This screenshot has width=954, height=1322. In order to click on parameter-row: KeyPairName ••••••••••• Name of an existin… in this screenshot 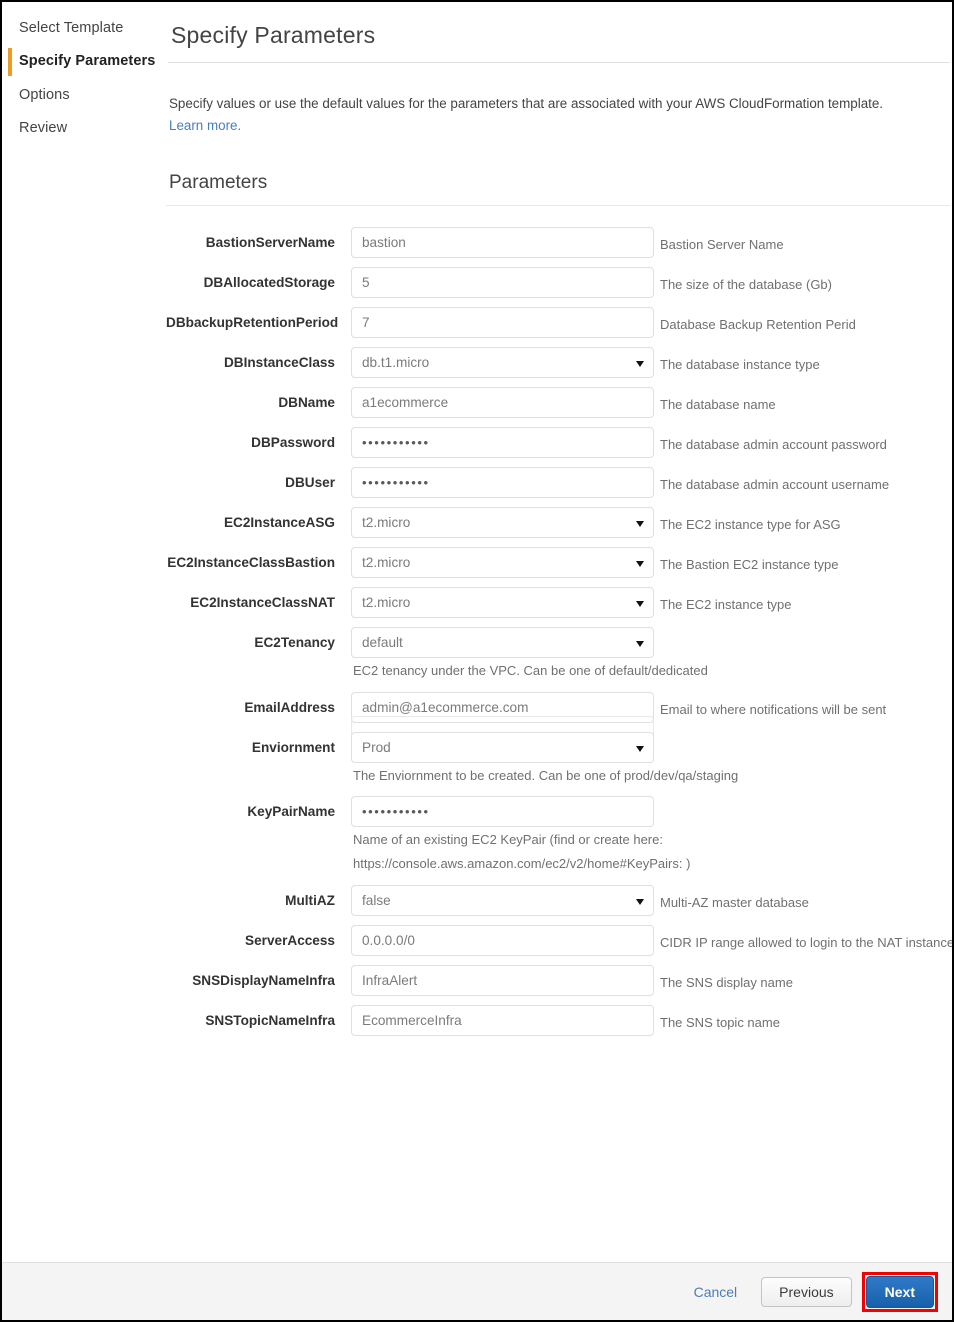, I will do `click(559, 833)`.